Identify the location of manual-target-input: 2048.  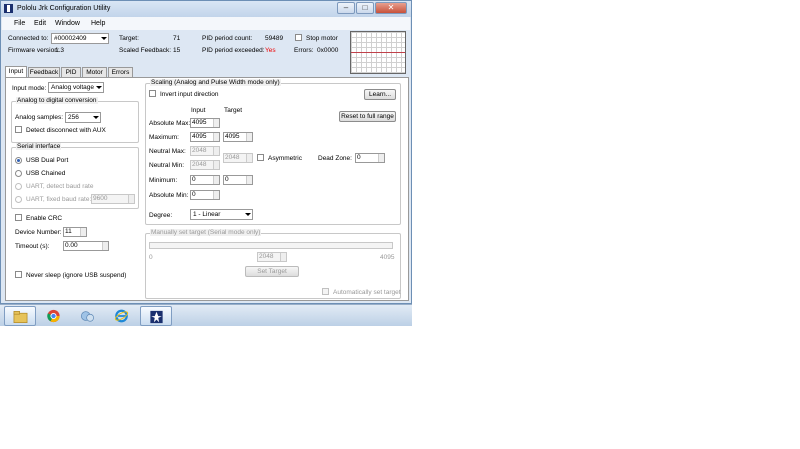
(272, 257).